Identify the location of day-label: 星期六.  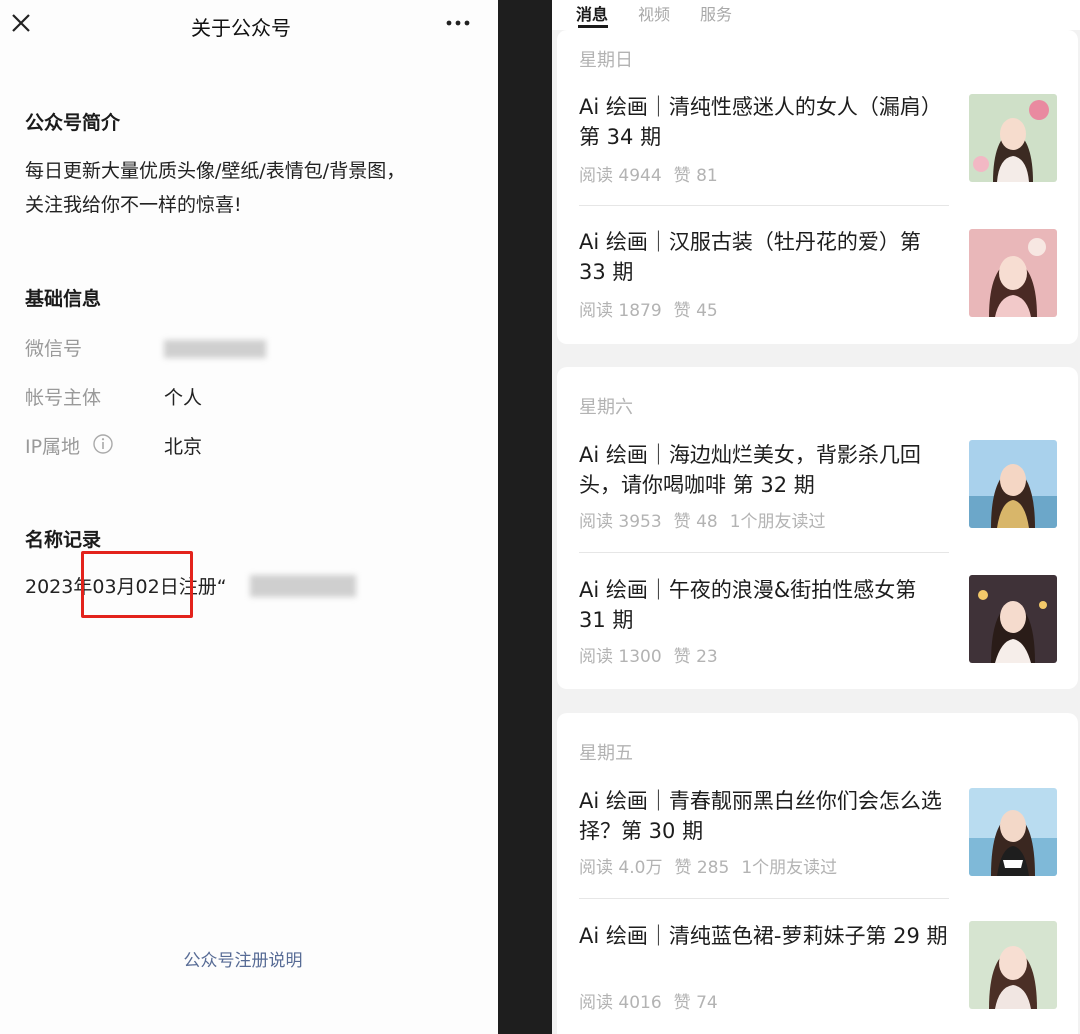
(606, 407).